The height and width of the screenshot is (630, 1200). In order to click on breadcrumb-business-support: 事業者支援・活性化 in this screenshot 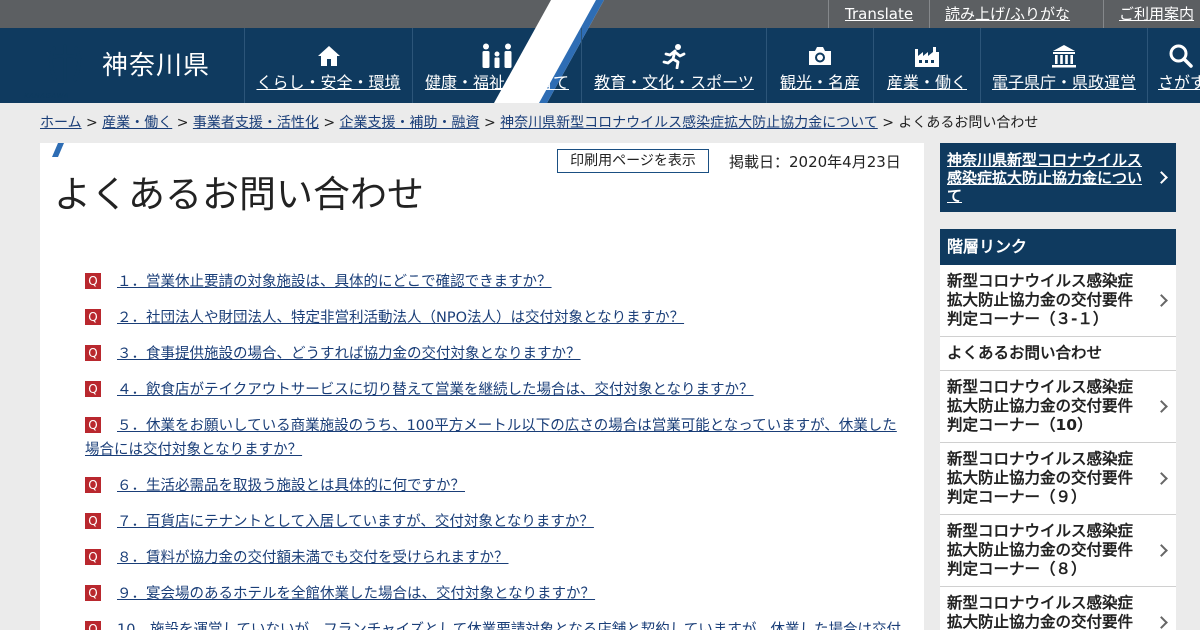, I will do `click(256, 123)`.